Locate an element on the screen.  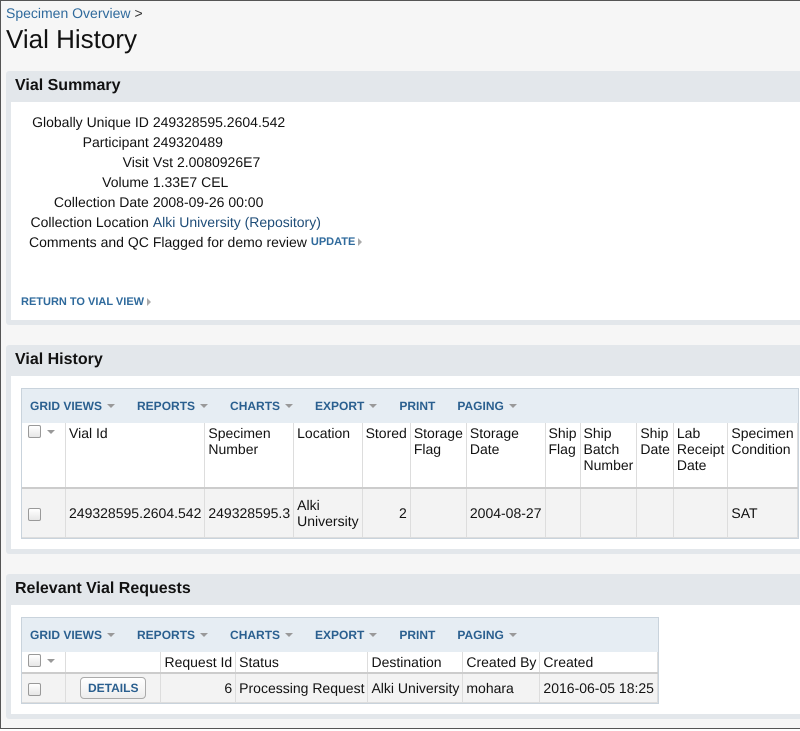
field-label: Visit is located at coordinates (135, 162).